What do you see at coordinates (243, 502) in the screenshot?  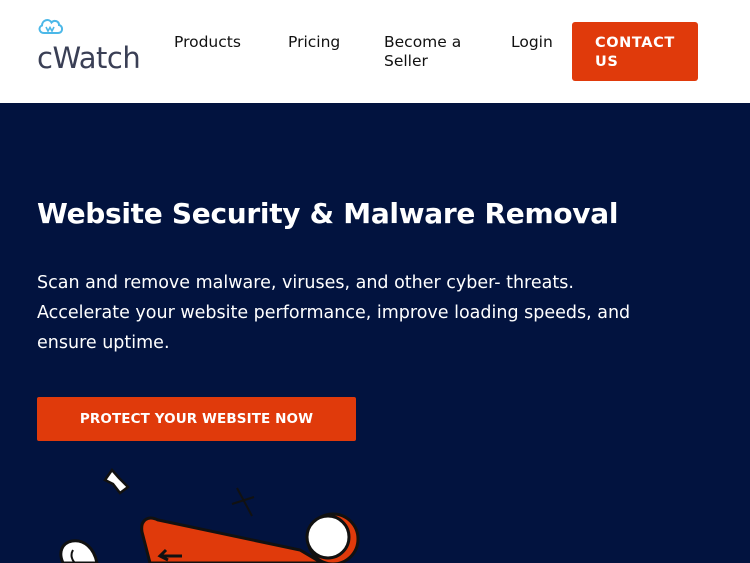 I see `cross-icon` at bounding box center [243, 502].